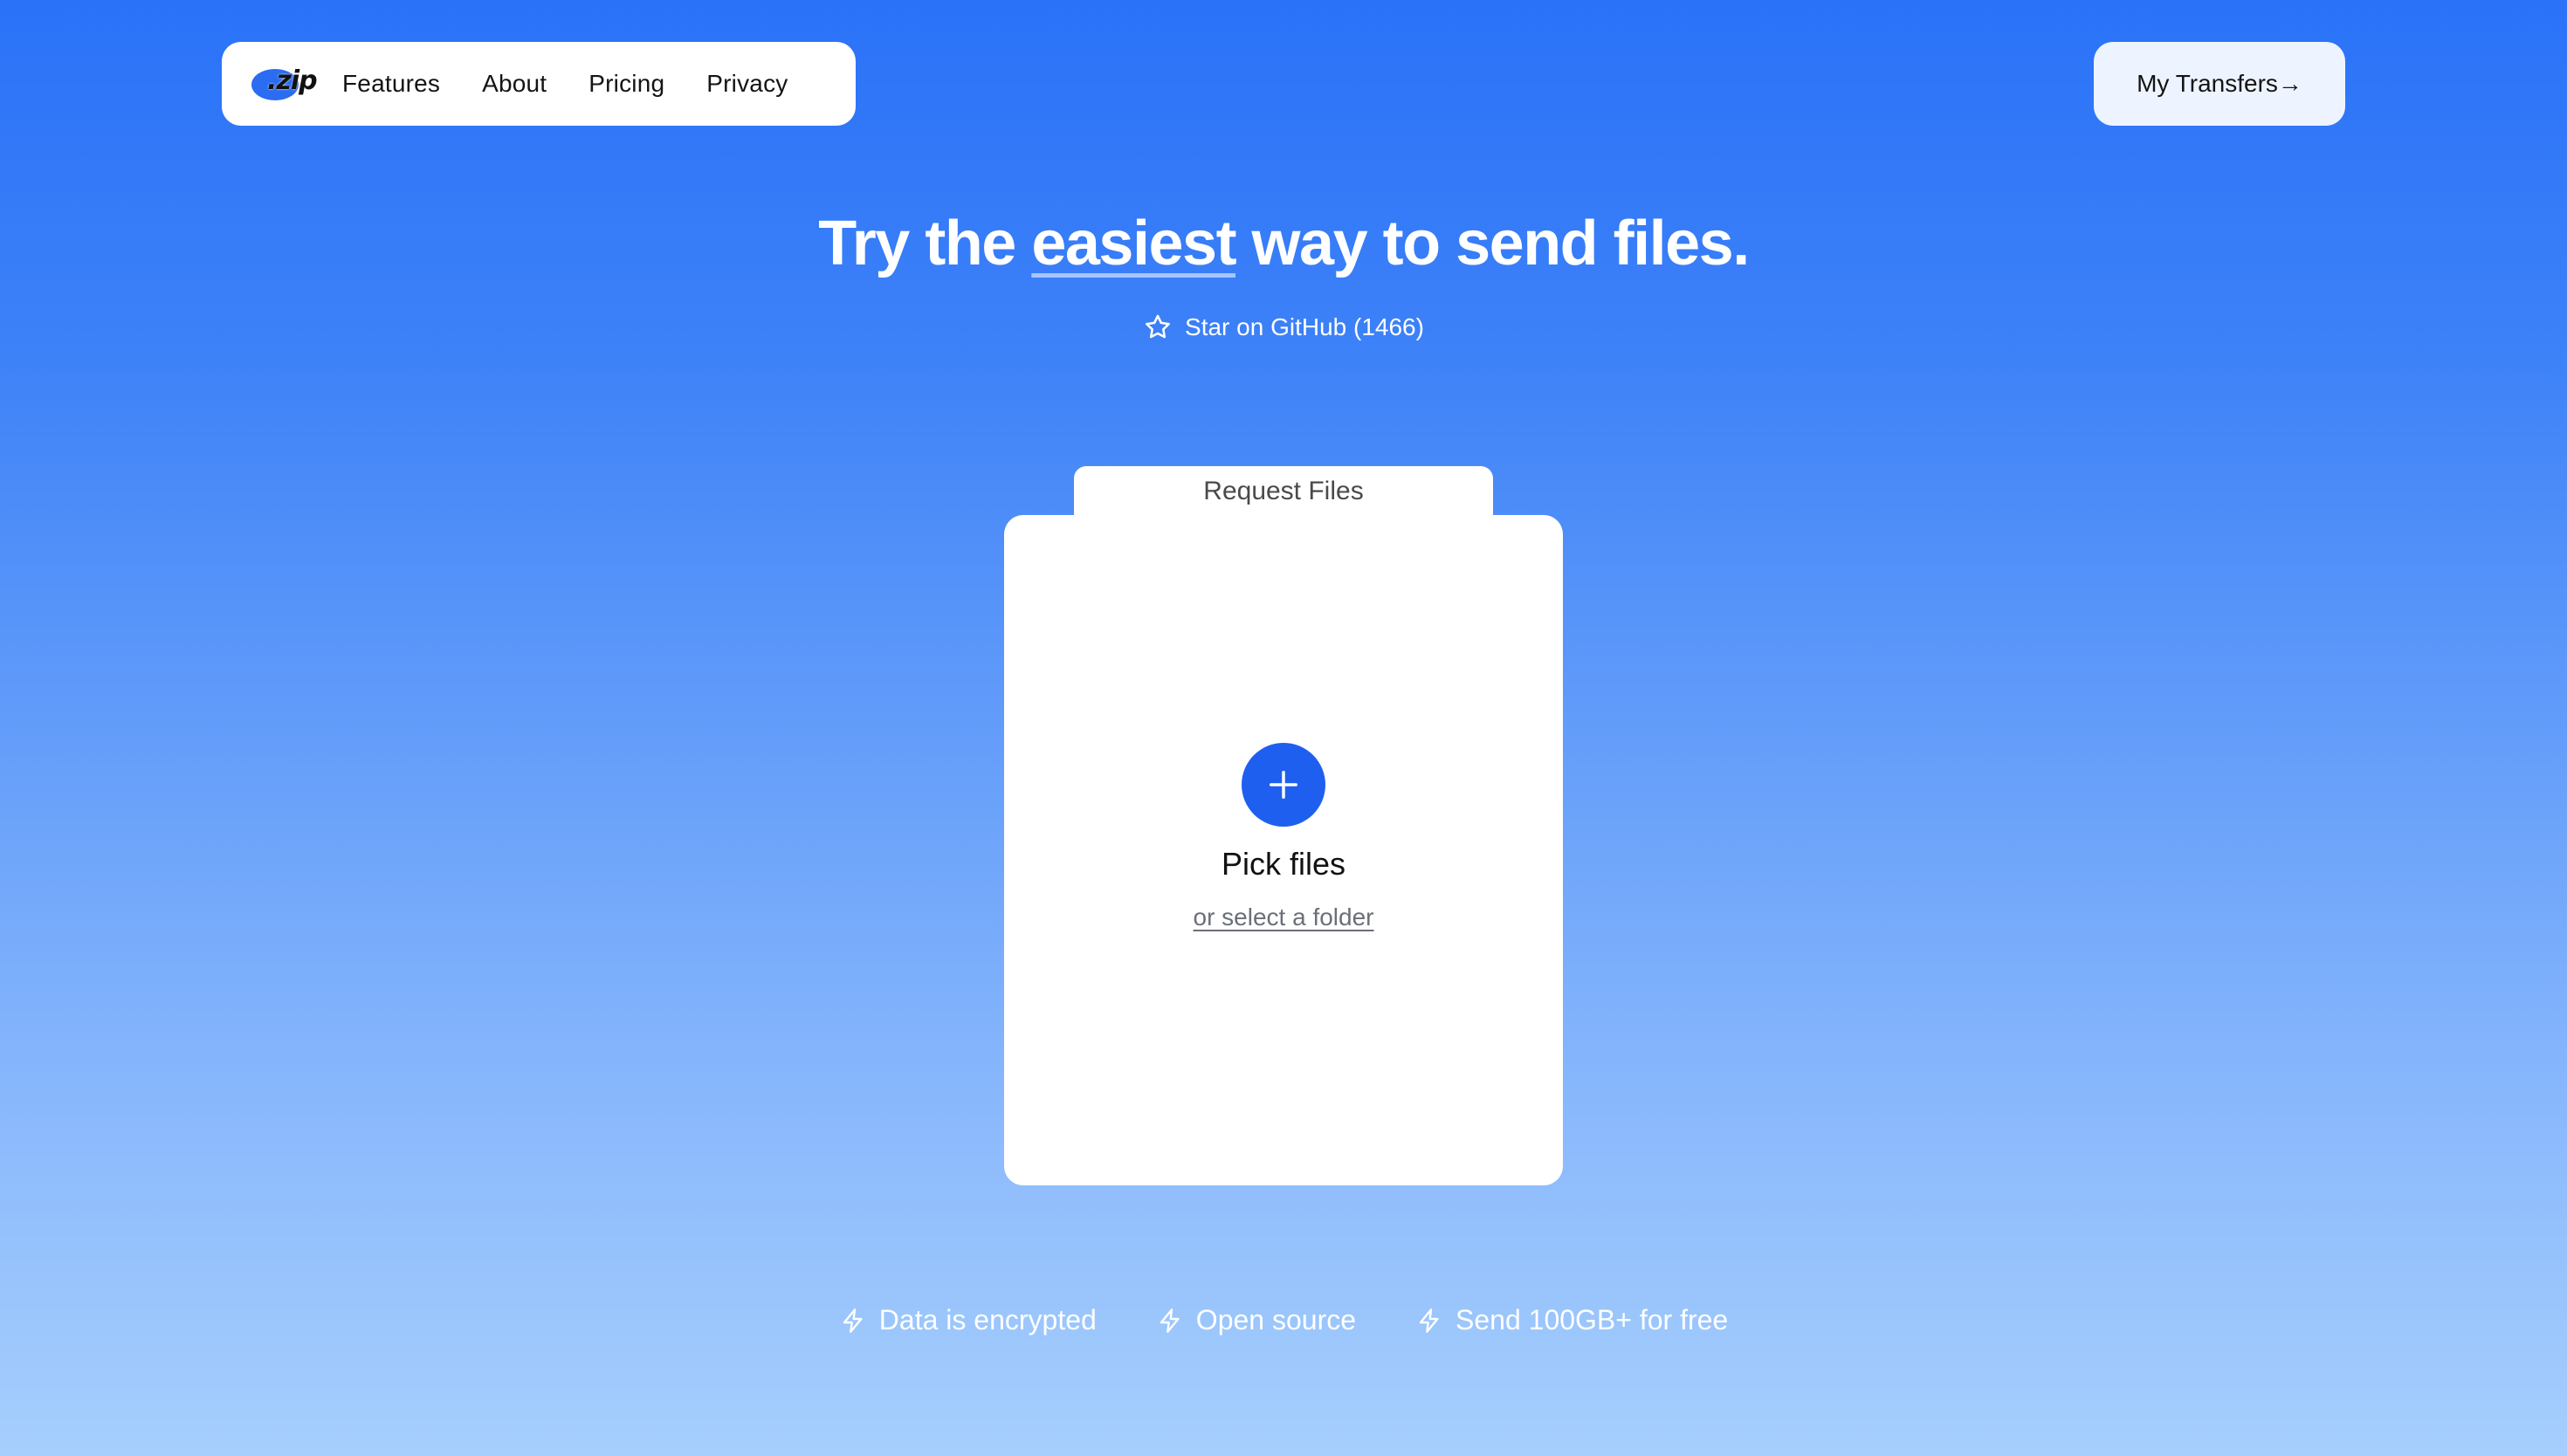 The width and height of the screenshot is (2567, 1456). I want to click on hero-title-emphasis: easiest, so click(1133, 243).